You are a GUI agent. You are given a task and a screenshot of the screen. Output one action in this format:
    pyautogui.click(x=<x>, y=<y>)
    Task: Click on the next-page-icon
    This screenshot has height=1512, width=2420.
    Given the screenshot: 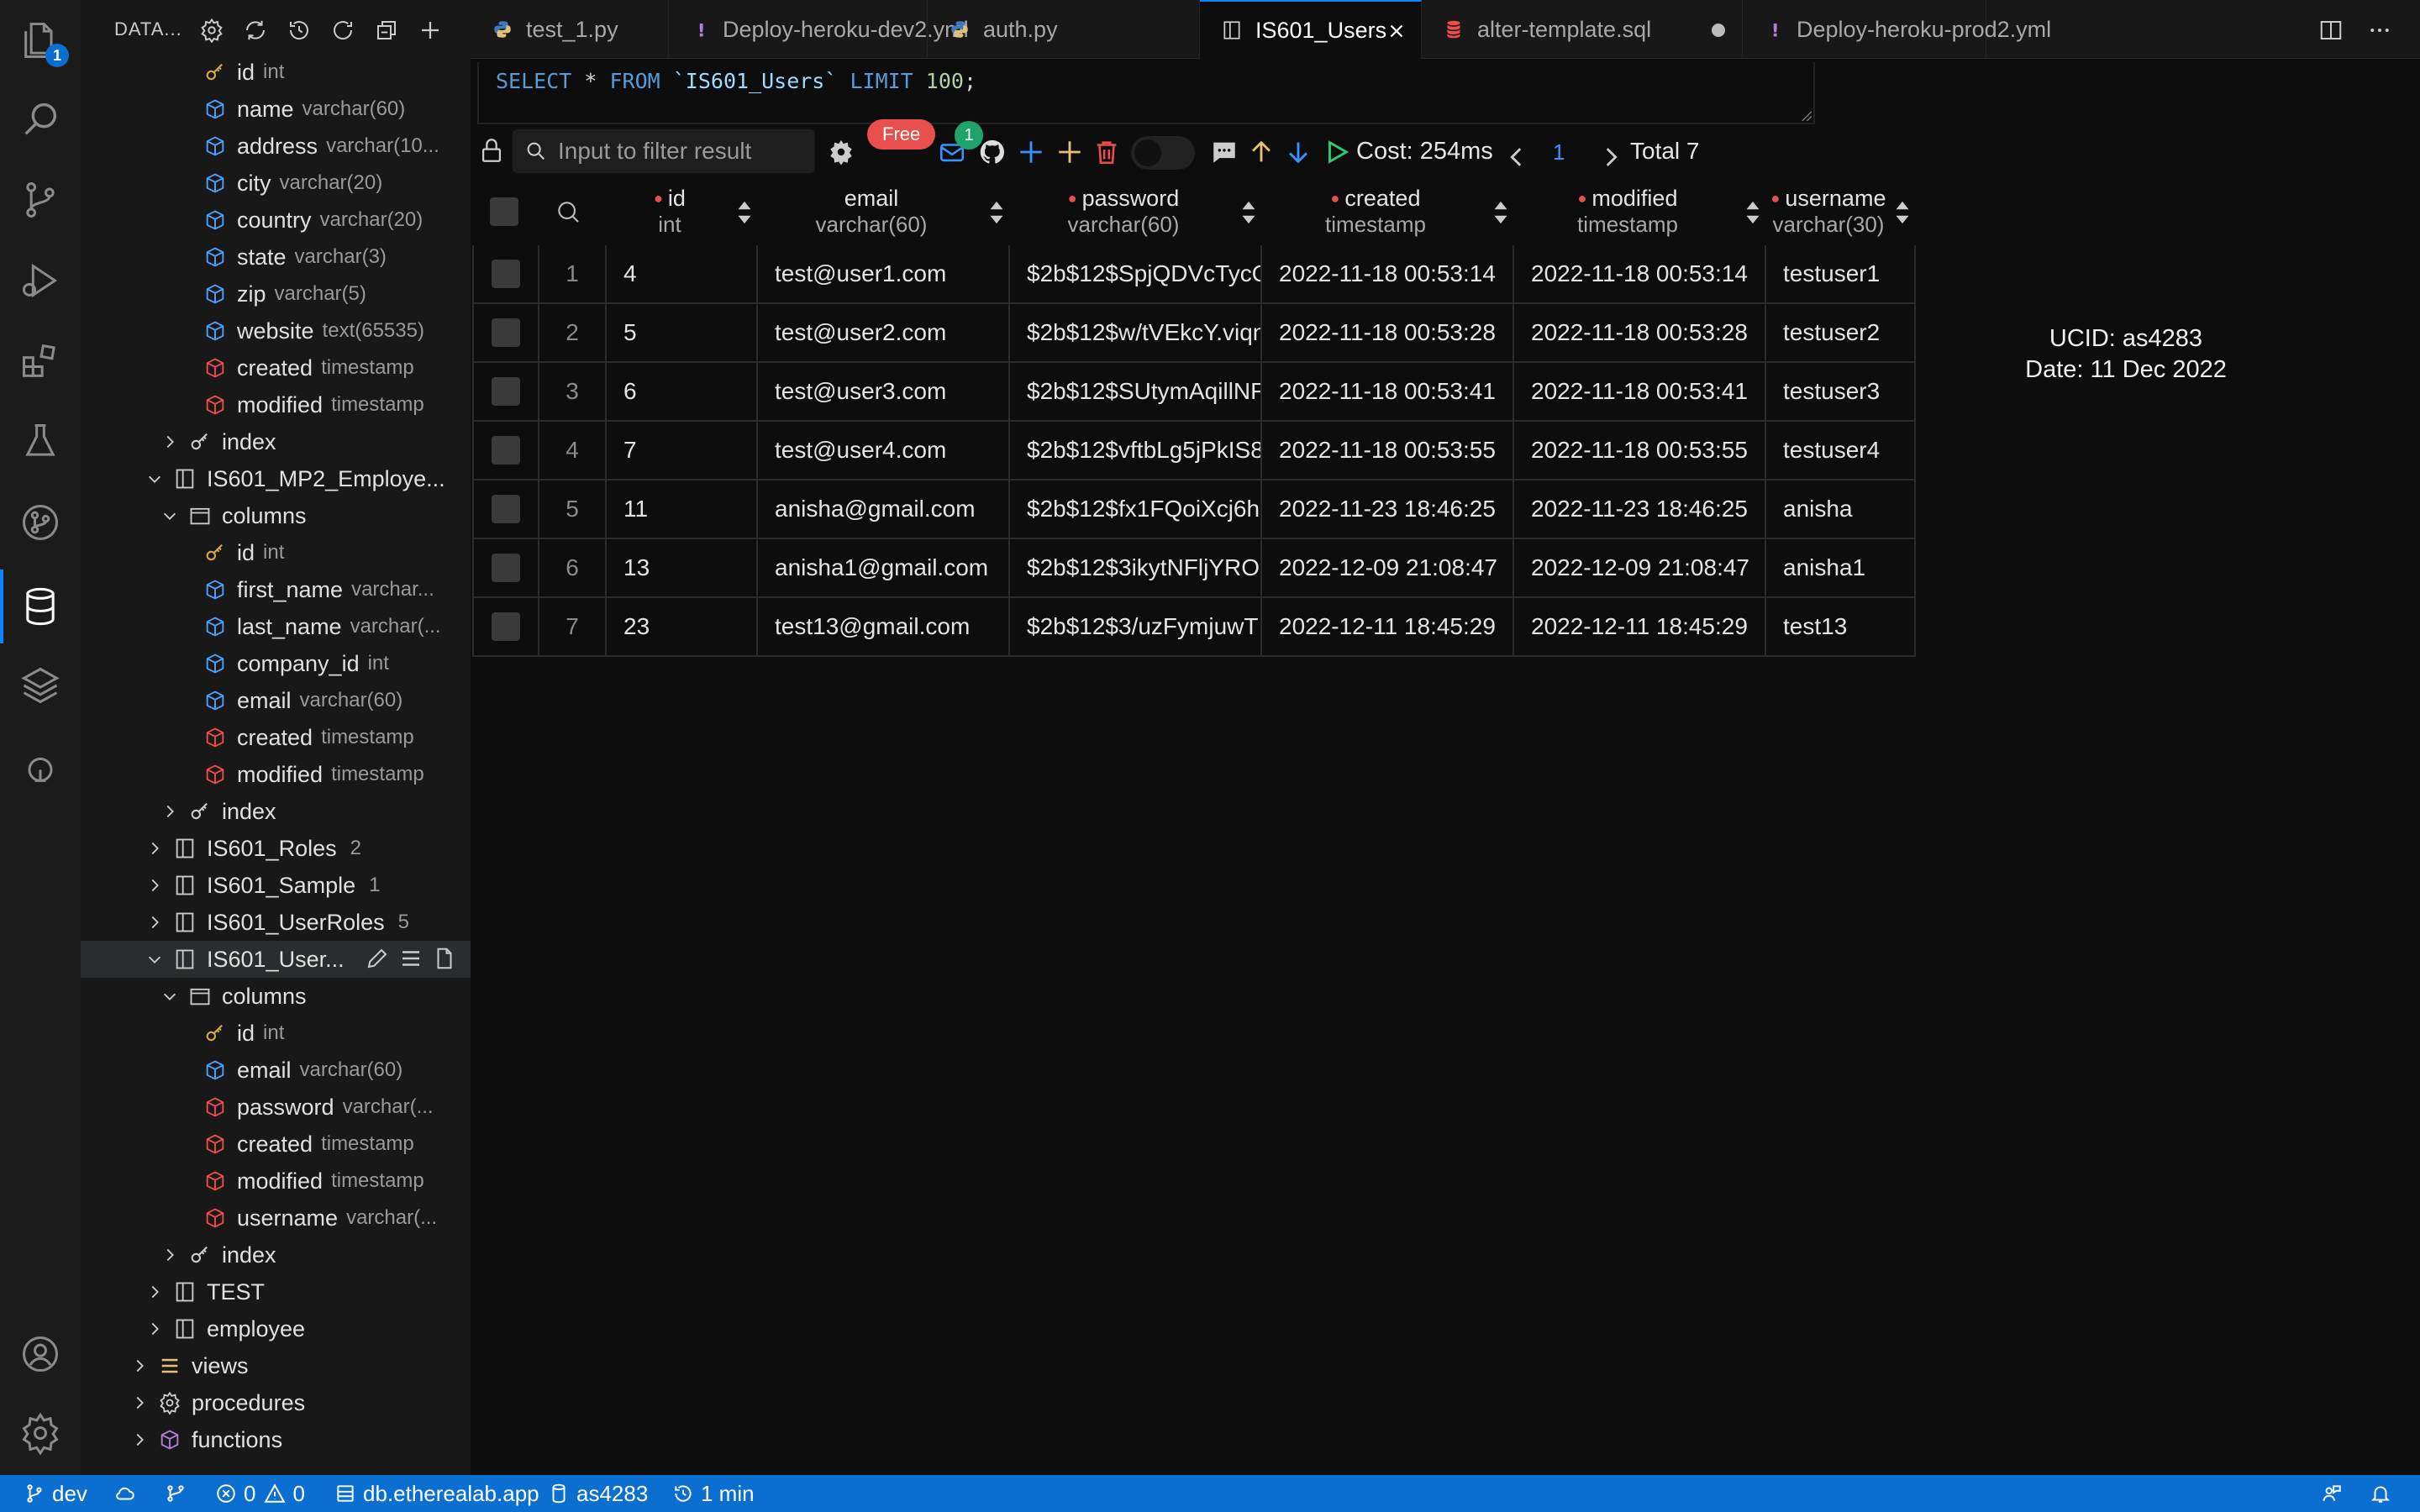 What is the action you would take?
    pyautogui.click(x=1611, y=157)
    